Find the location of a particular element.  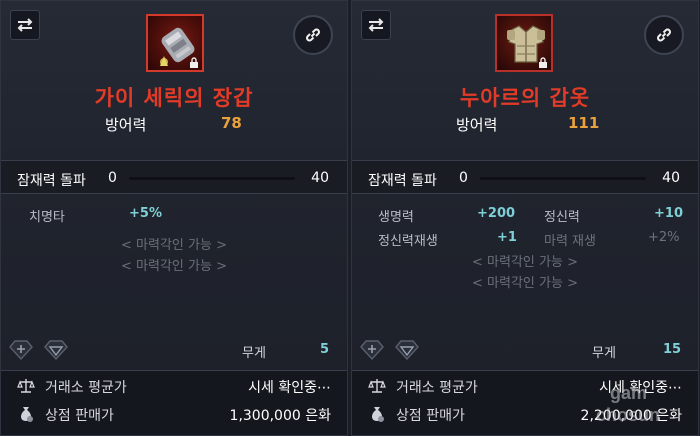

shop-price-value: 1,300,000 은화 is located at coordinates (280, 416).